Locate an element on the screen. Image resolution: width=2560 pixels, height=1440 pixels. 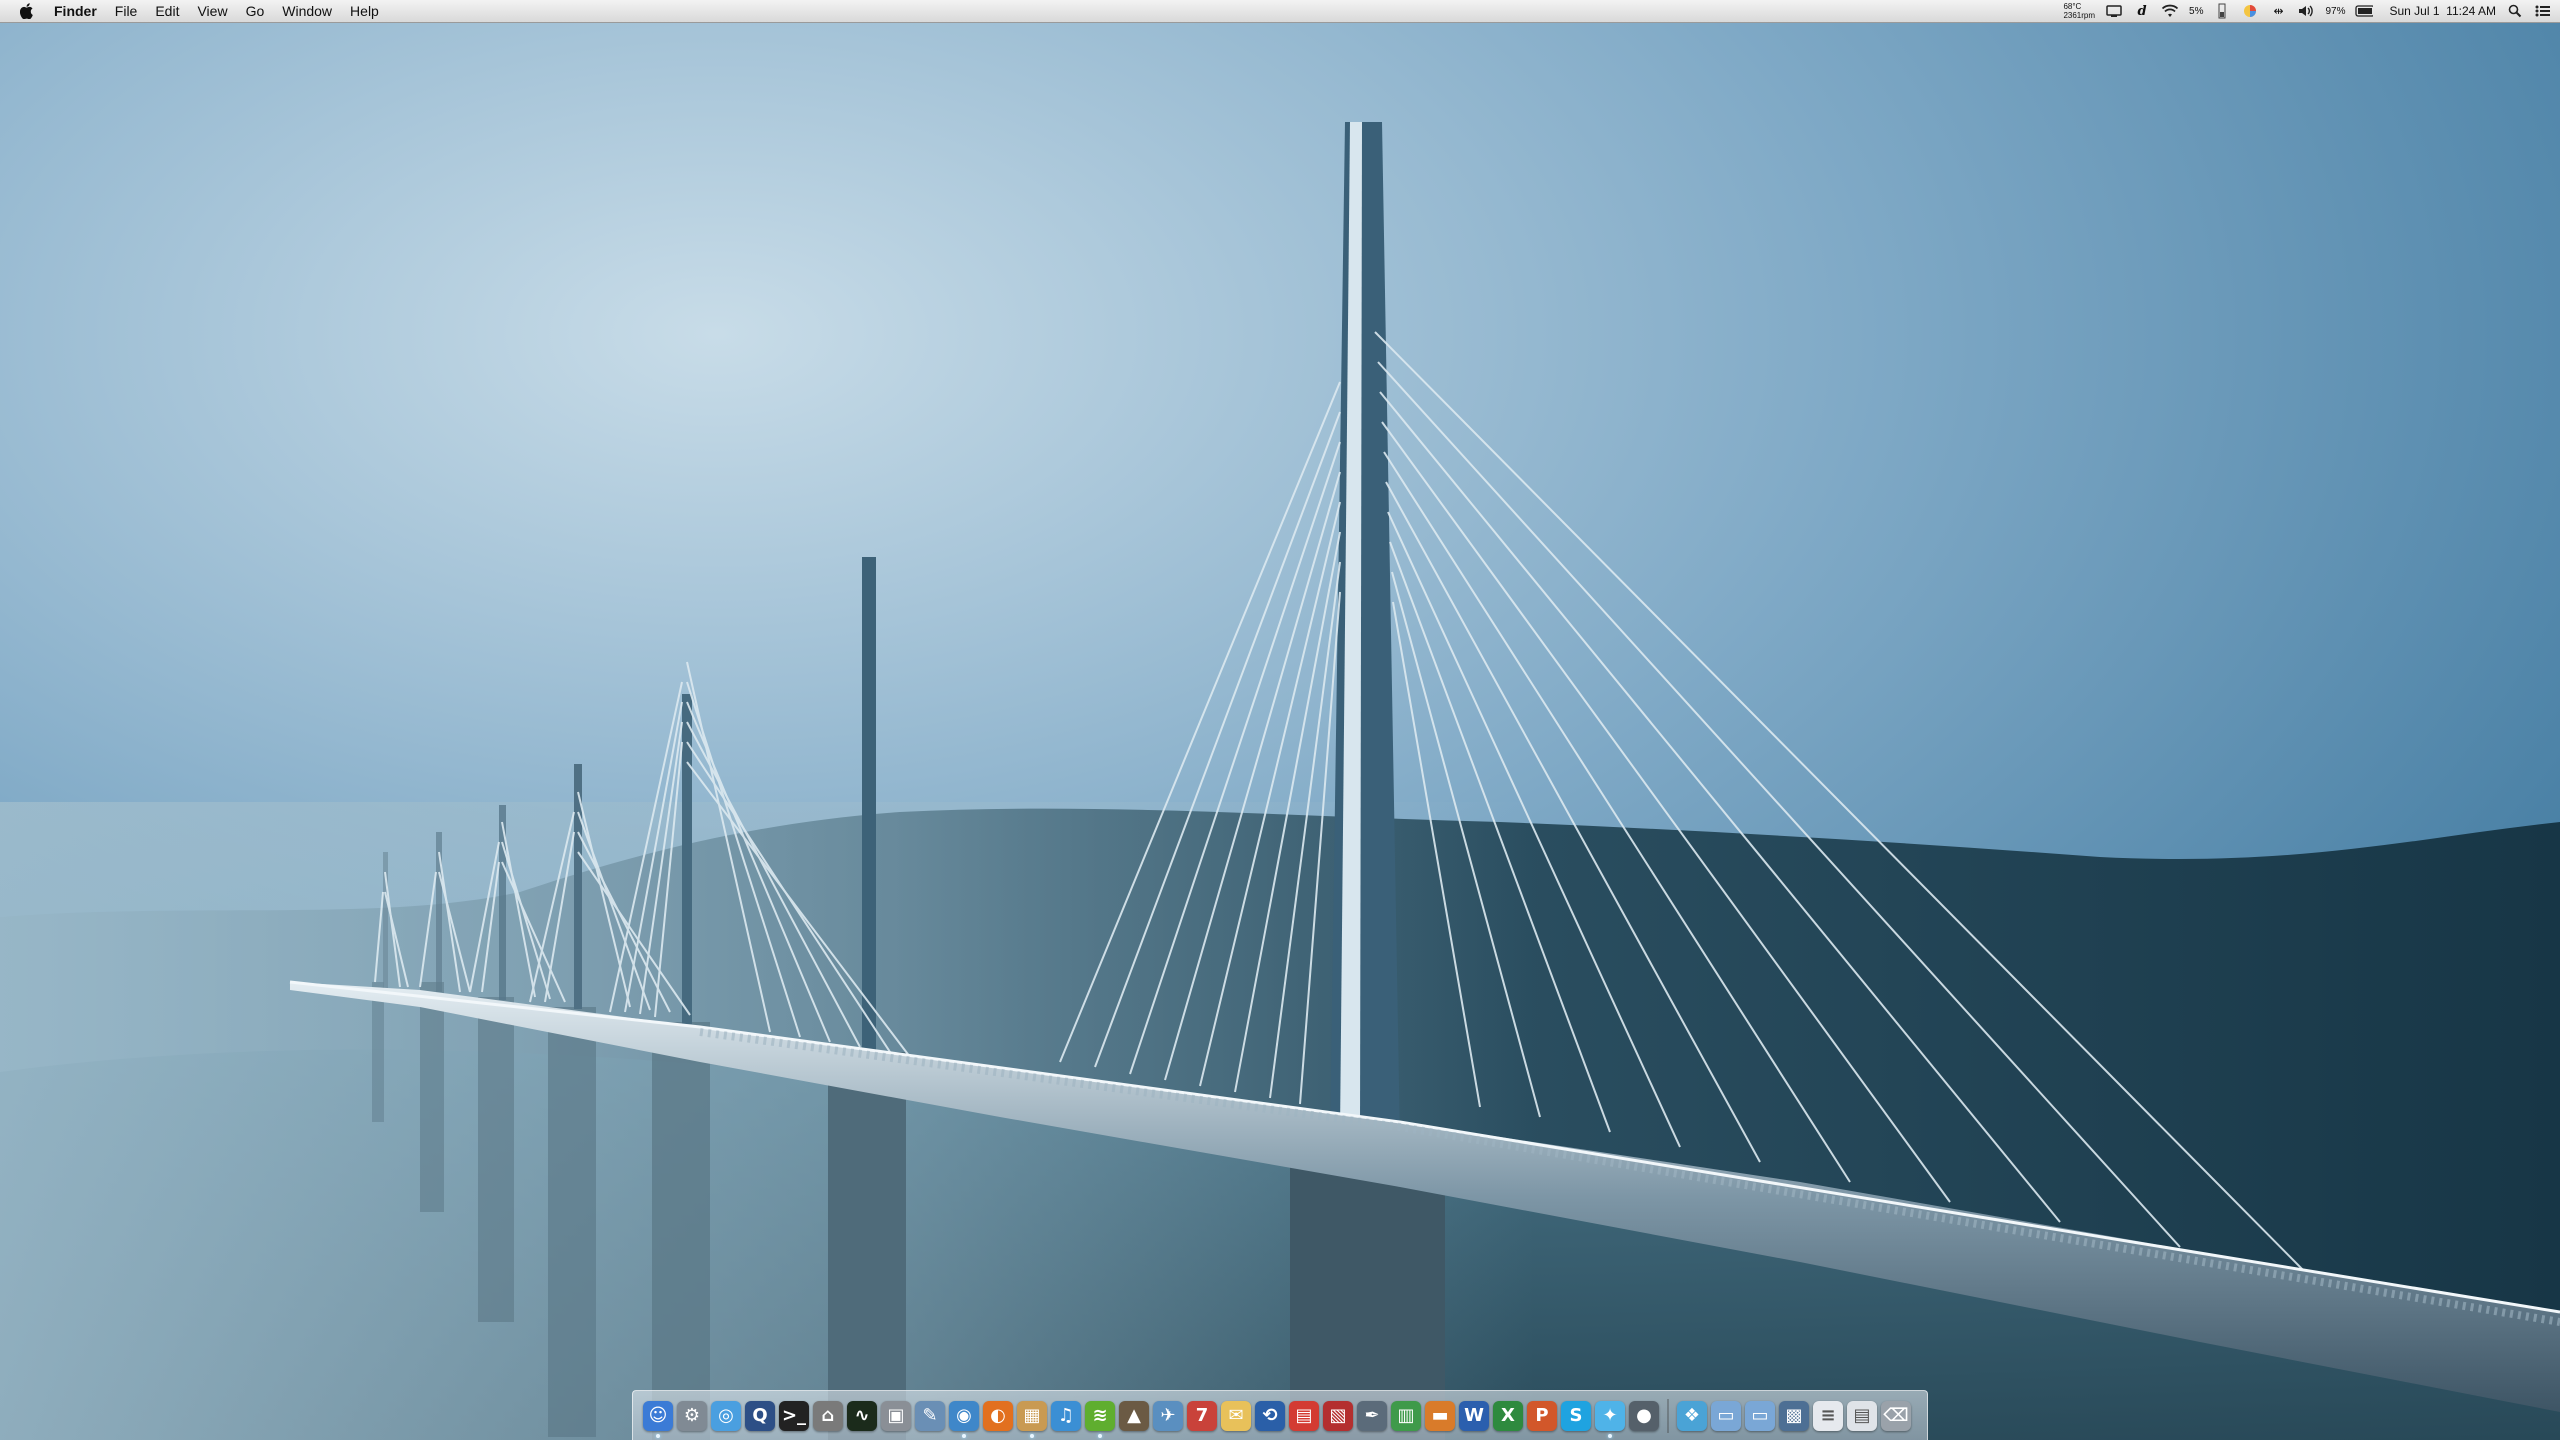
ical-icon: ▤ is located at coordinates (1304, 1415).